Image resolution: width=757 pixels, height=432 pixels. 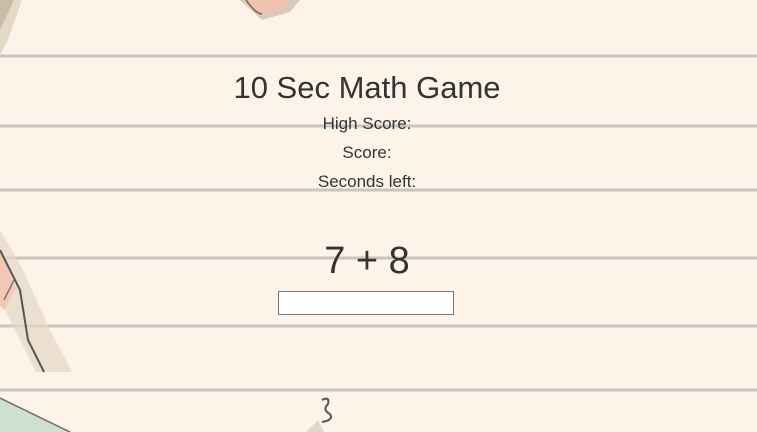 What do you see at coordinates (366, 303) in the screenshot?
I see `answer-input` at bounding box center [366, 303].